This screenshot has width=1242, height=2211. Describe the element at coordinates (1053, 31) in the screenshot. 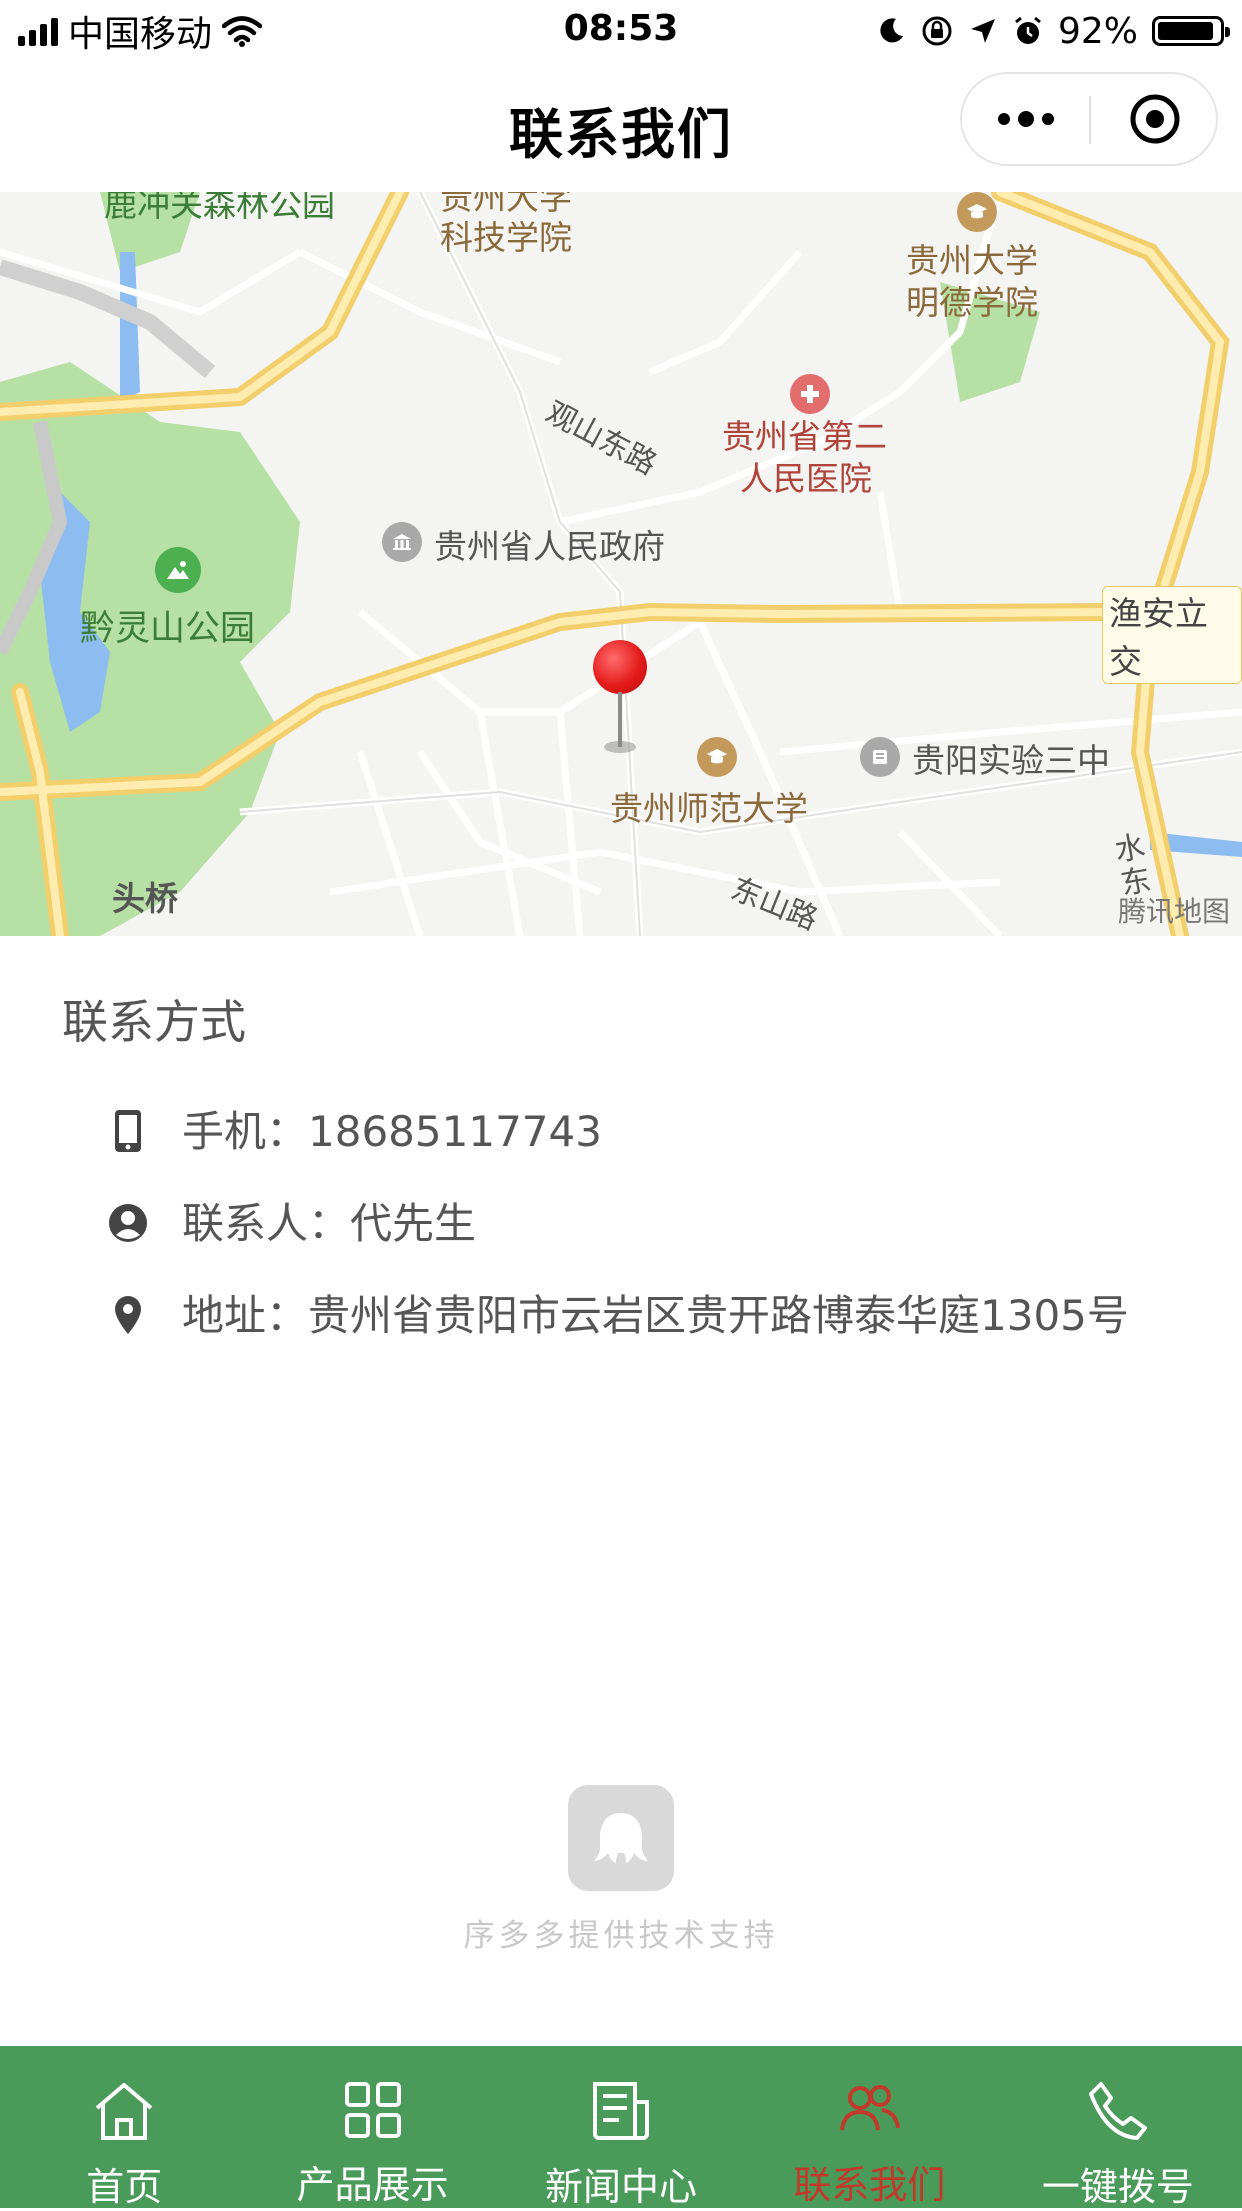

I see `status-right: 92%` at that location.